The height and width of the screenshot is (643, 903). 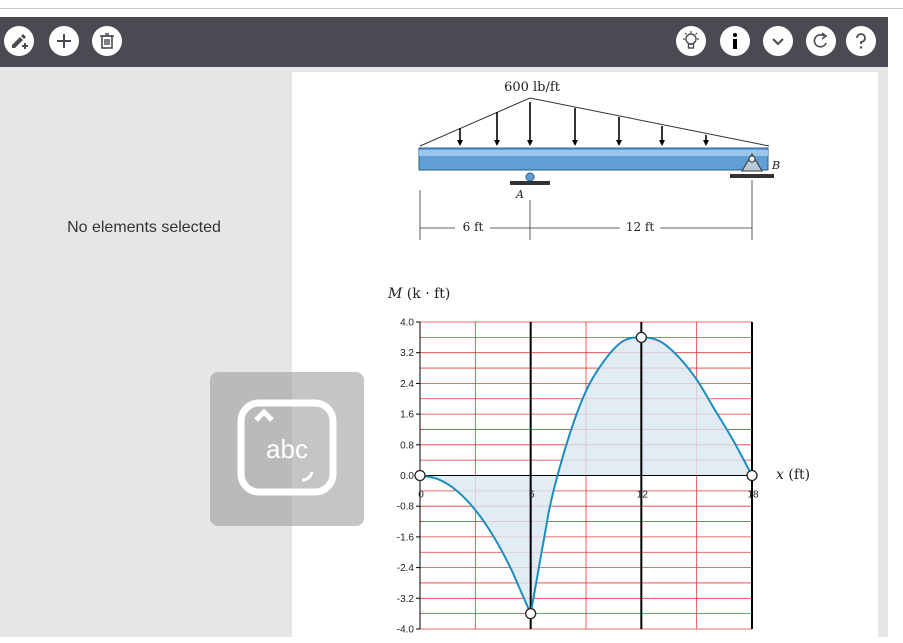 What do you see at coordinates (444, 640) in the screenshot?
I see `bottom-border` at bounding box center [444, 640].